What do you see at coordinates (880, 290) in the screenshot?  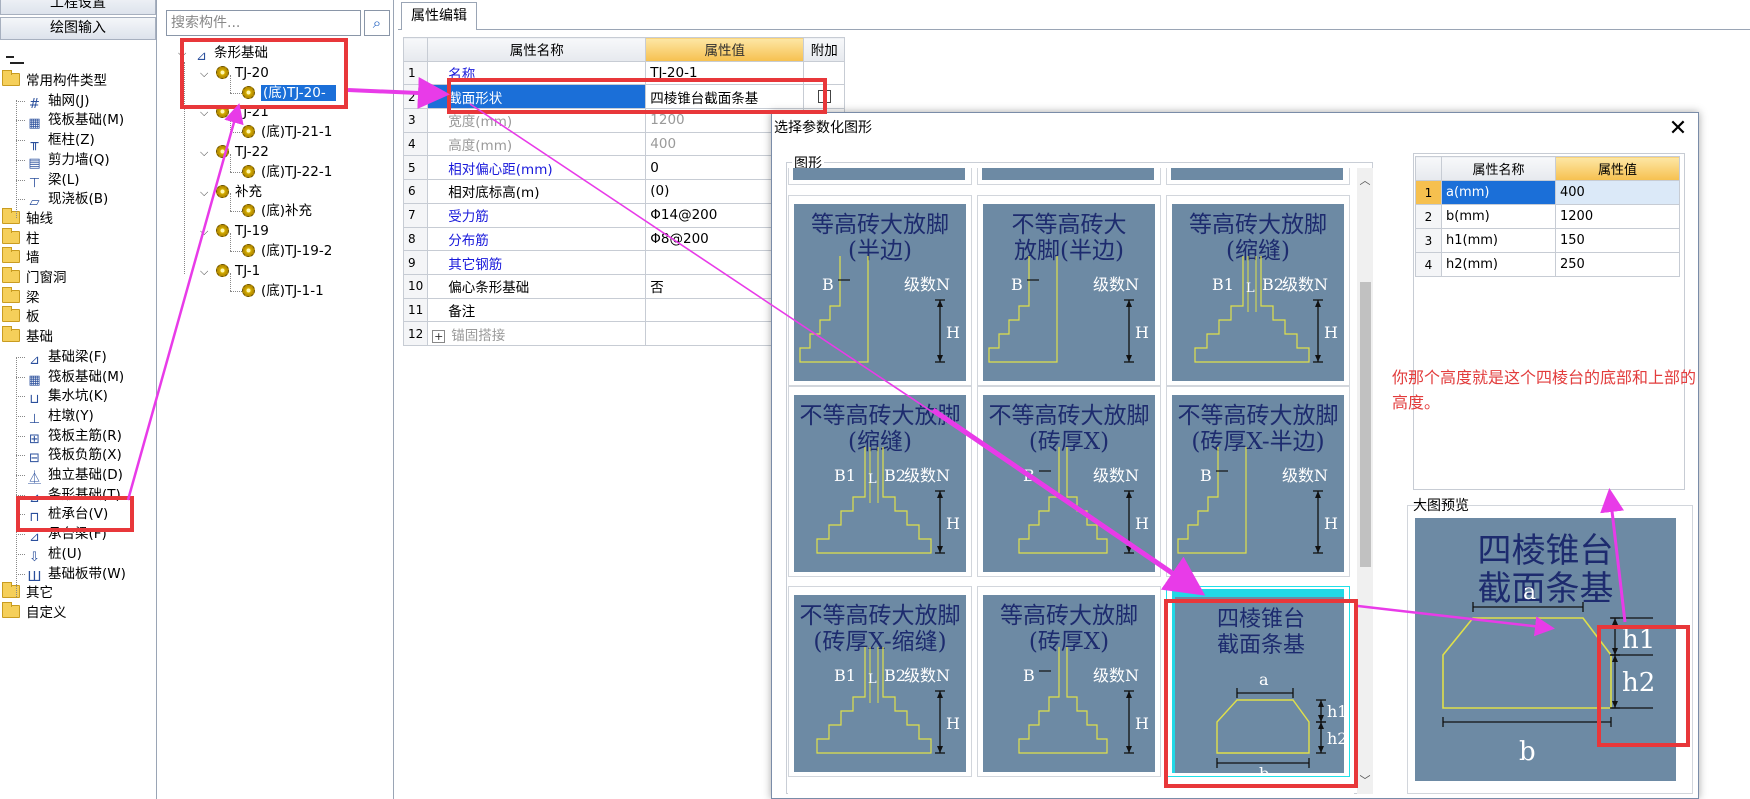 I see `shape-tile: 等高砖大放脚 (半边) B 级数N H` at bounding box center [880, 290].